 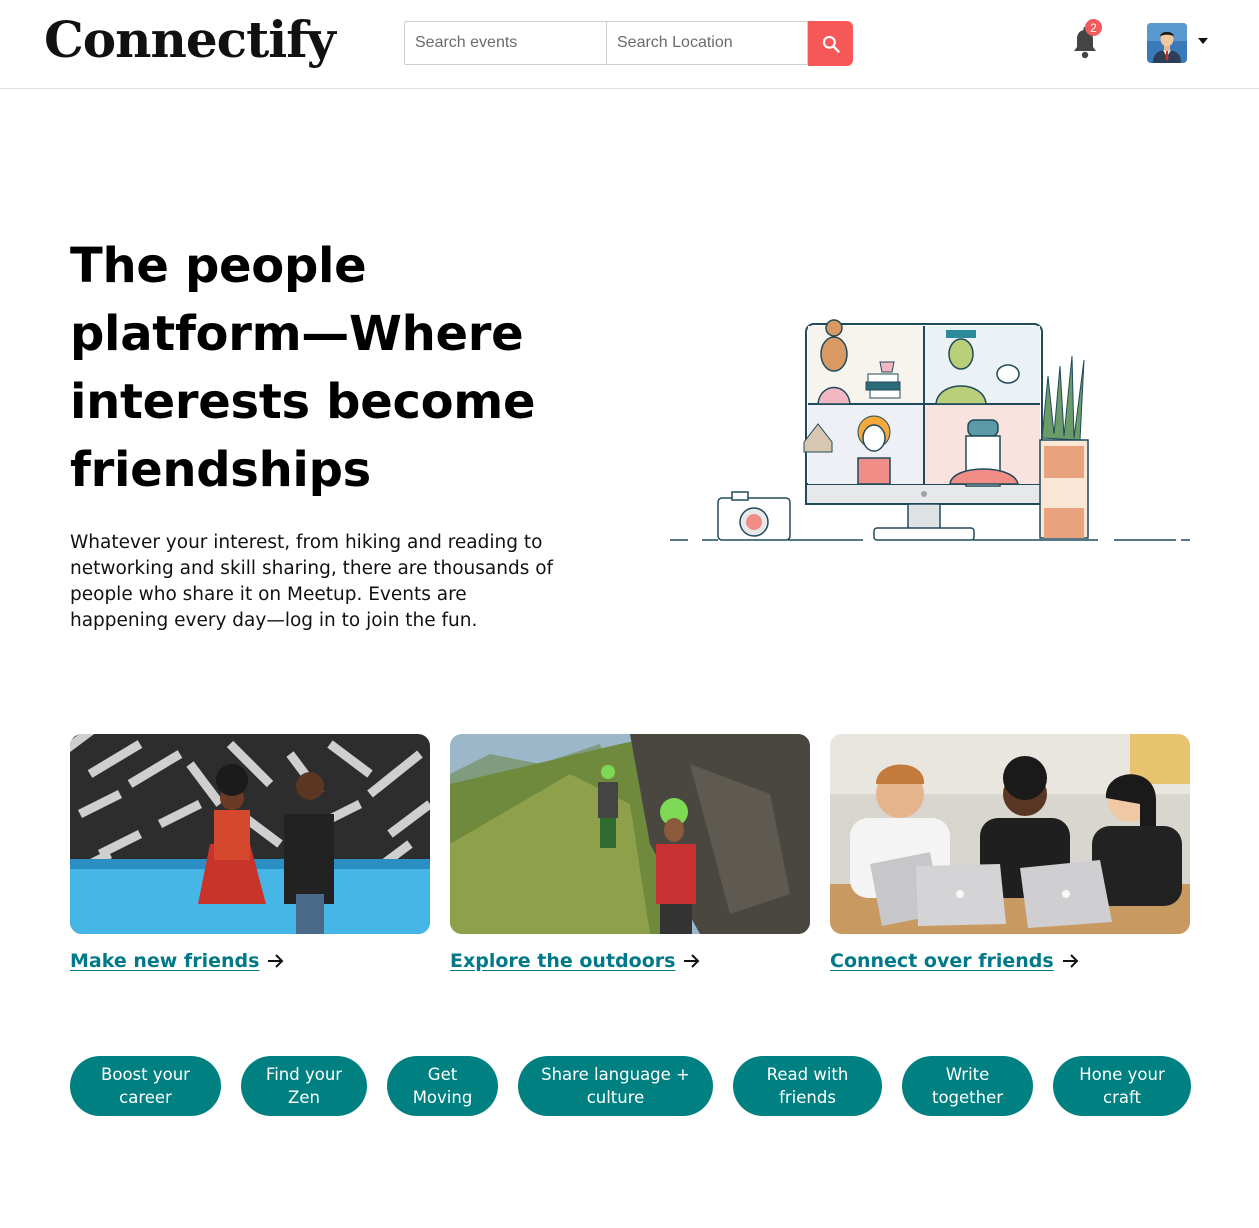 What do you see at coordinates (304, 1086) in the screenshot?
I see `category-find-zen: Find your Zen` at bounding box center [304, 1086].